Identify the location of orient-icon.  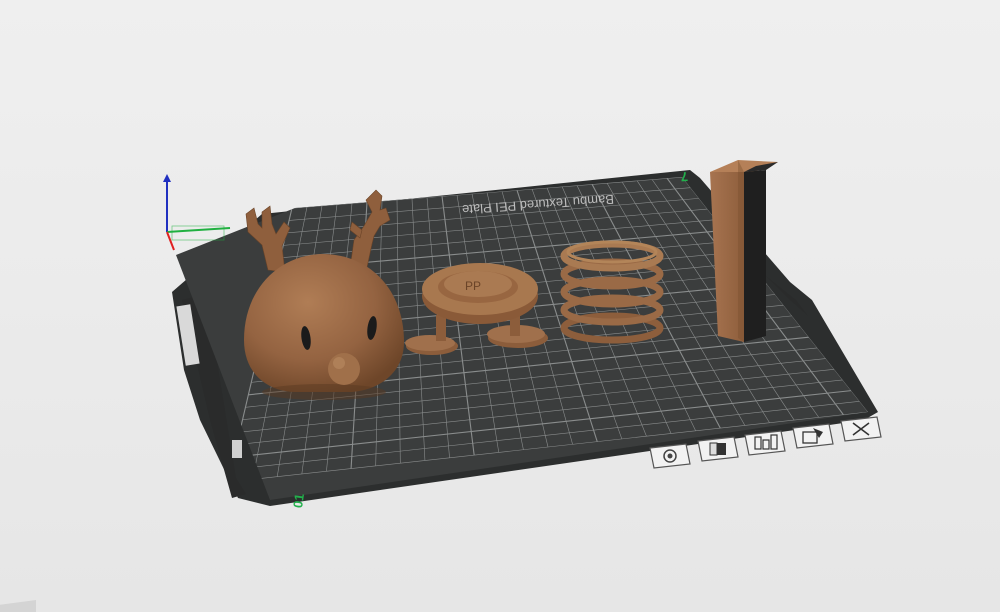
(718, 449).